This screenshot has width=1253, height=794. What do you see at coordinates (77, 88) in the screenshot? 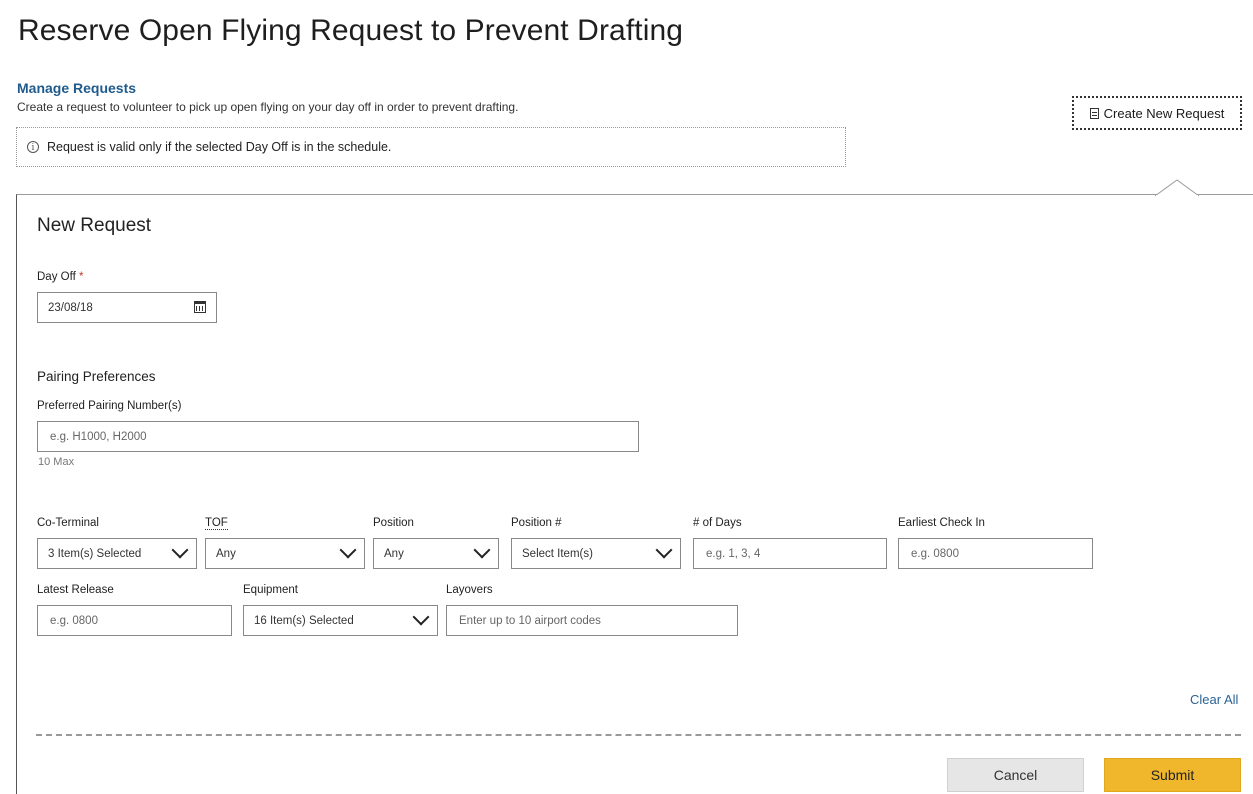
I see `manage-requests-heading: Manage Requests` at bounding box center [77, 88].